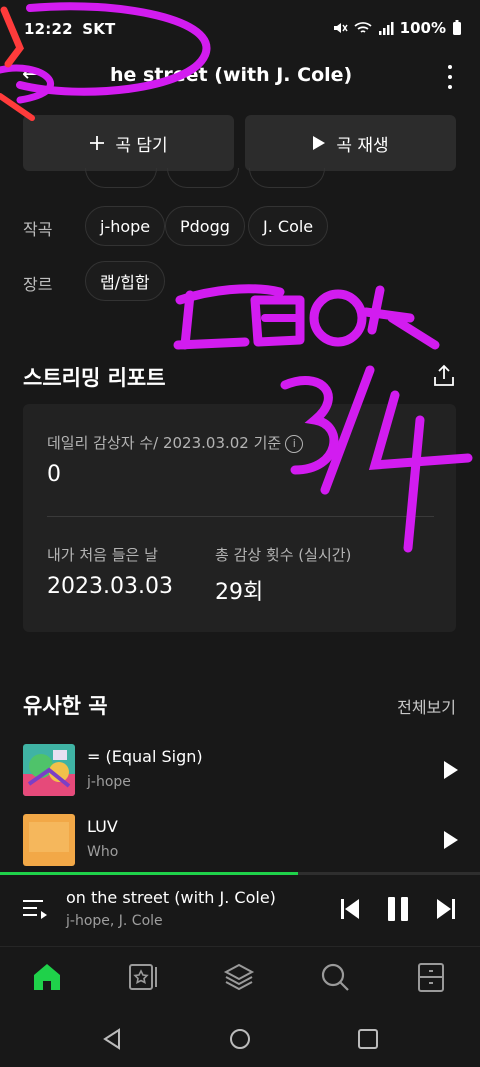 This screenshot has width=480, height=1067. I want to click on system-recents-icon, so click(368, 1039).